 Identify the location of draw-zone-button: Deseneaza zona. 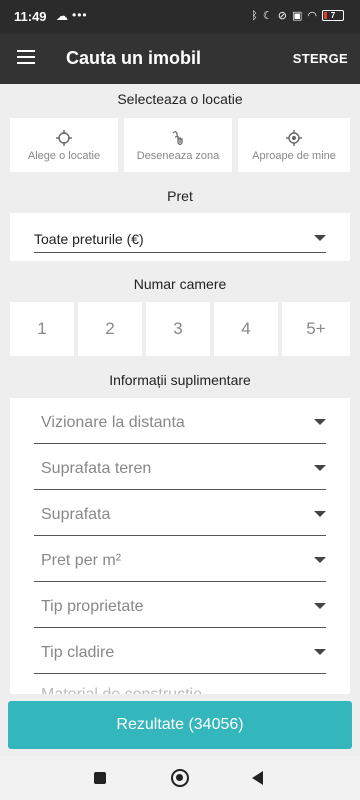
(178, 145).